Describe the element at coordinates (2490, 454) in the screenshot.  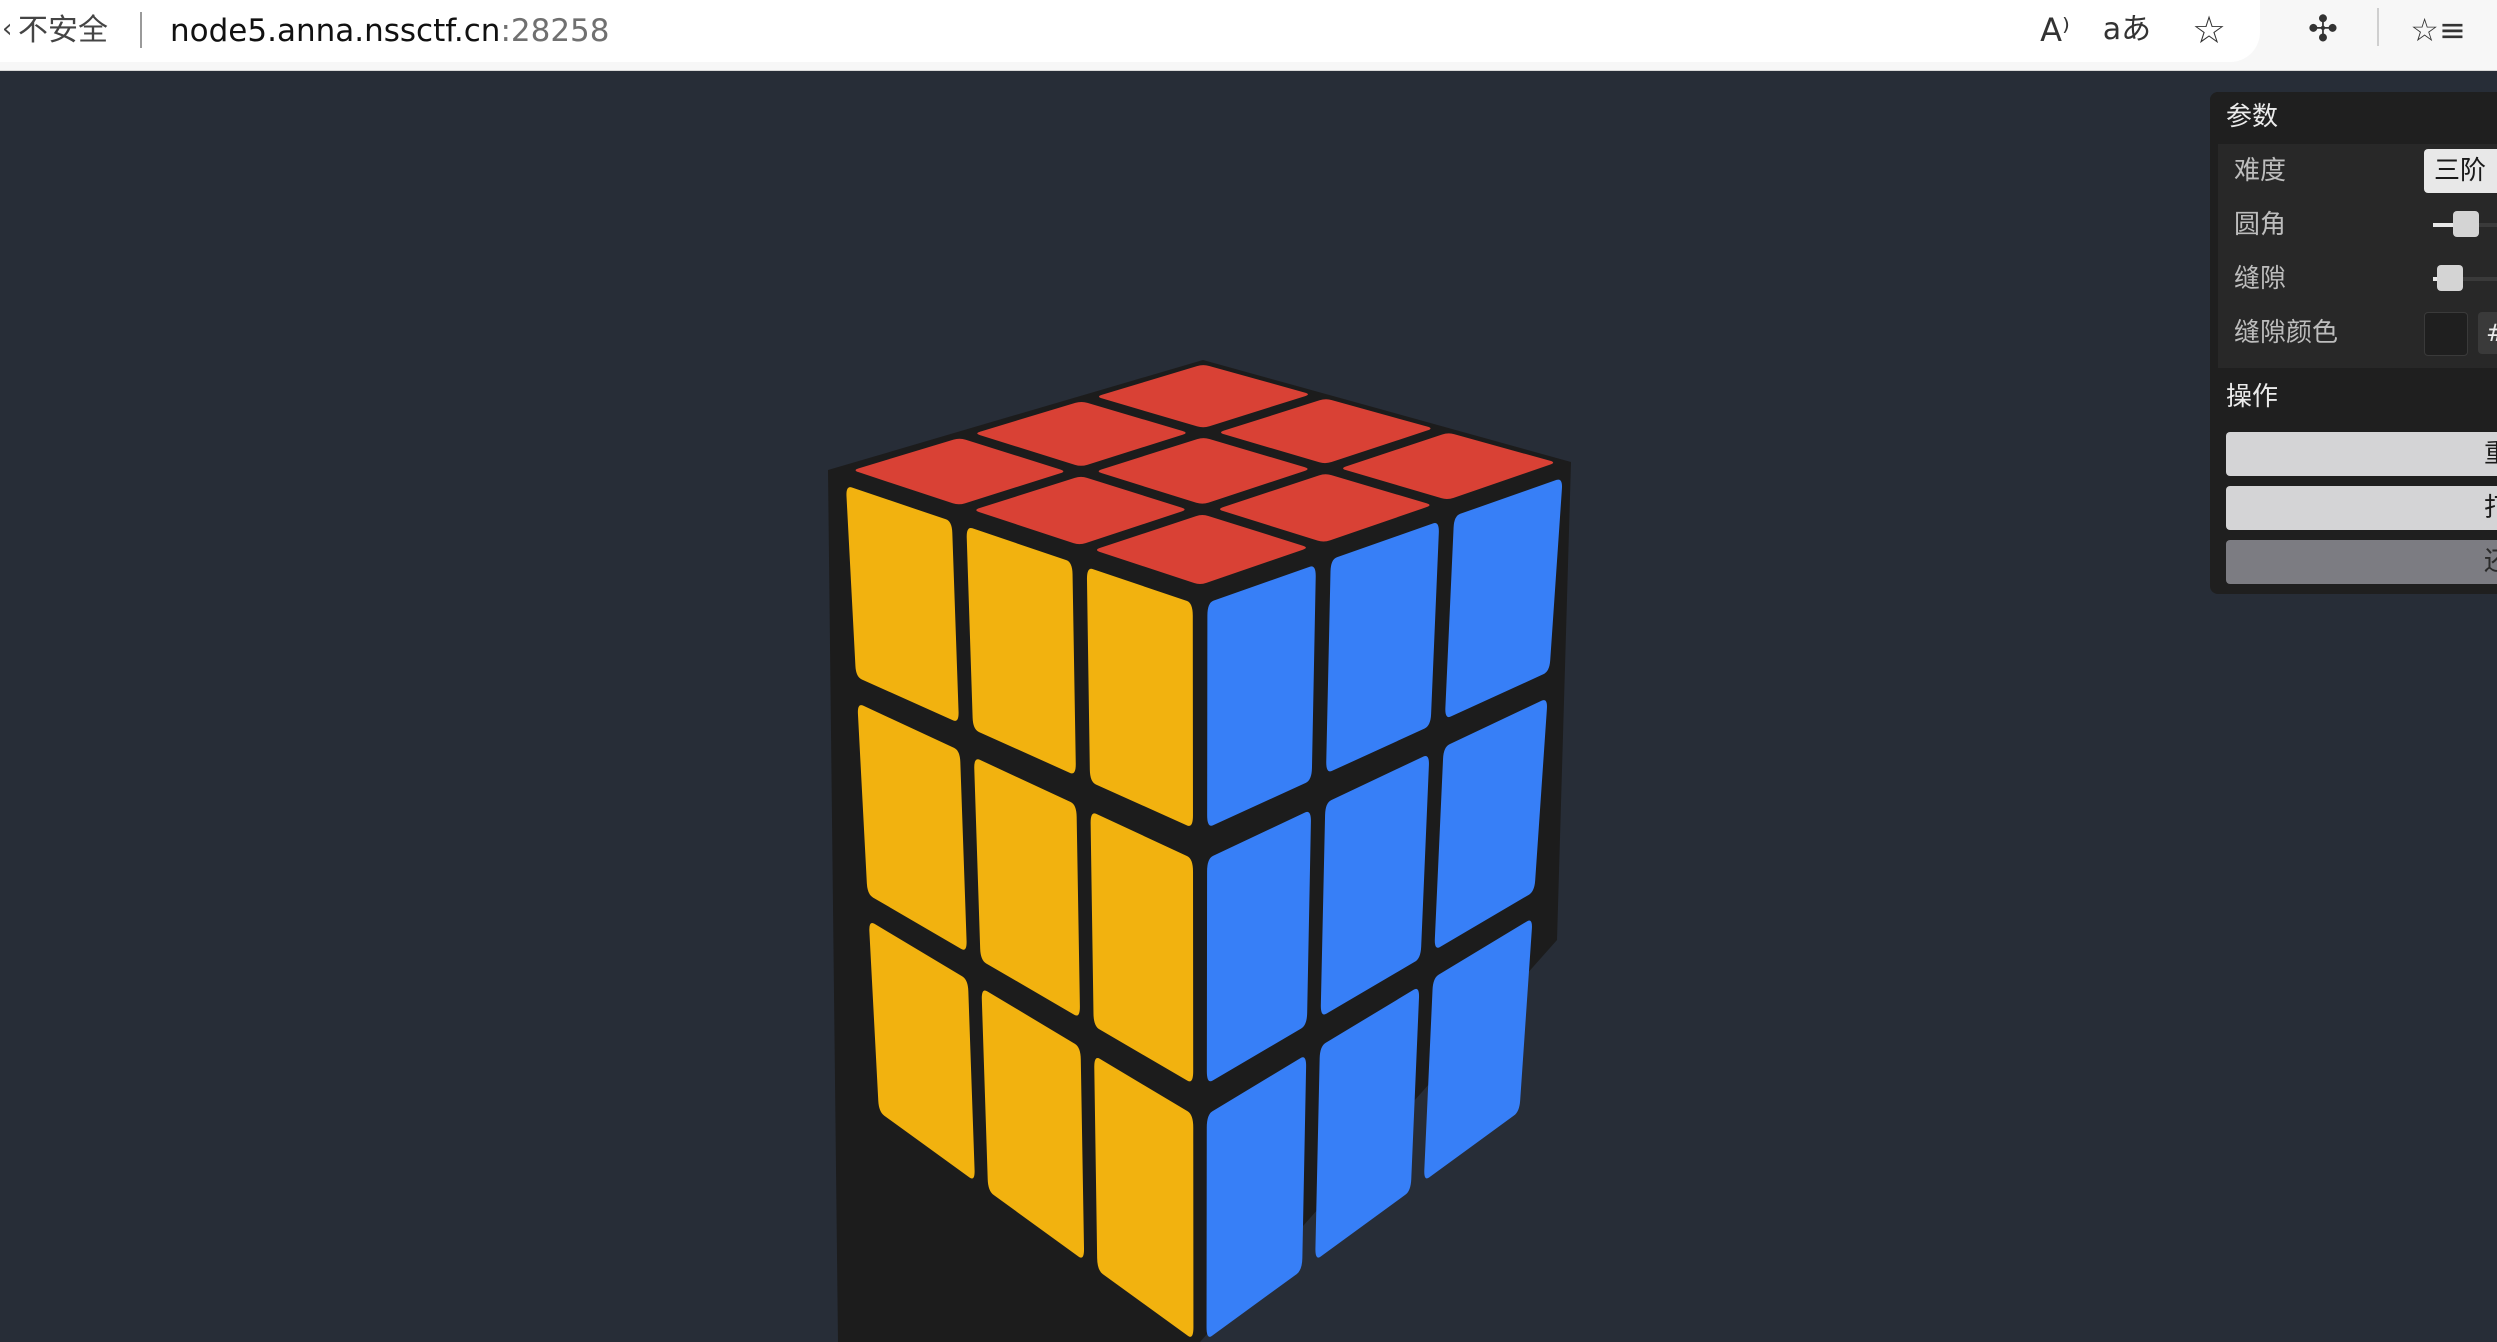
I see `reset-button-label: 重` at that location.